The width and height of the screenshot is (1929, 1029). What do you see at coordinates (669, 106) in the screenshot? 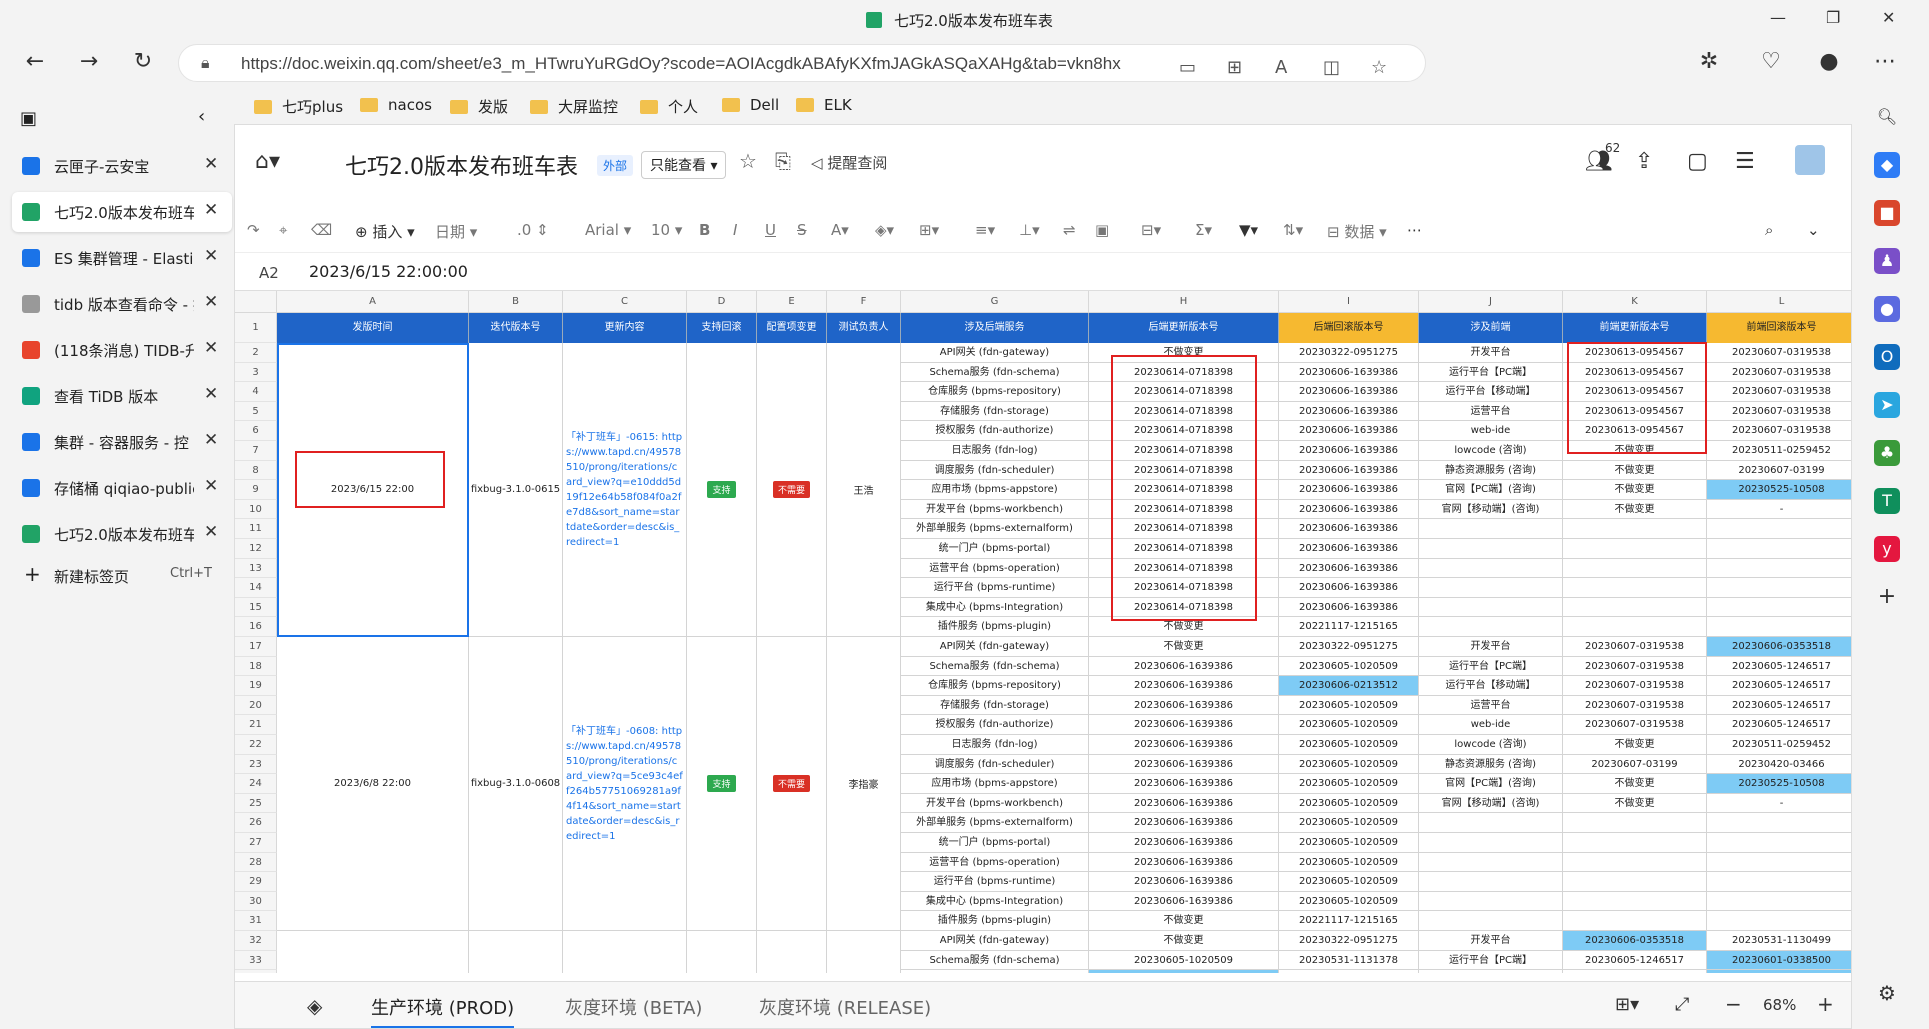
I see `bookmark-folder: 个人` at bounding box center [669, 106].